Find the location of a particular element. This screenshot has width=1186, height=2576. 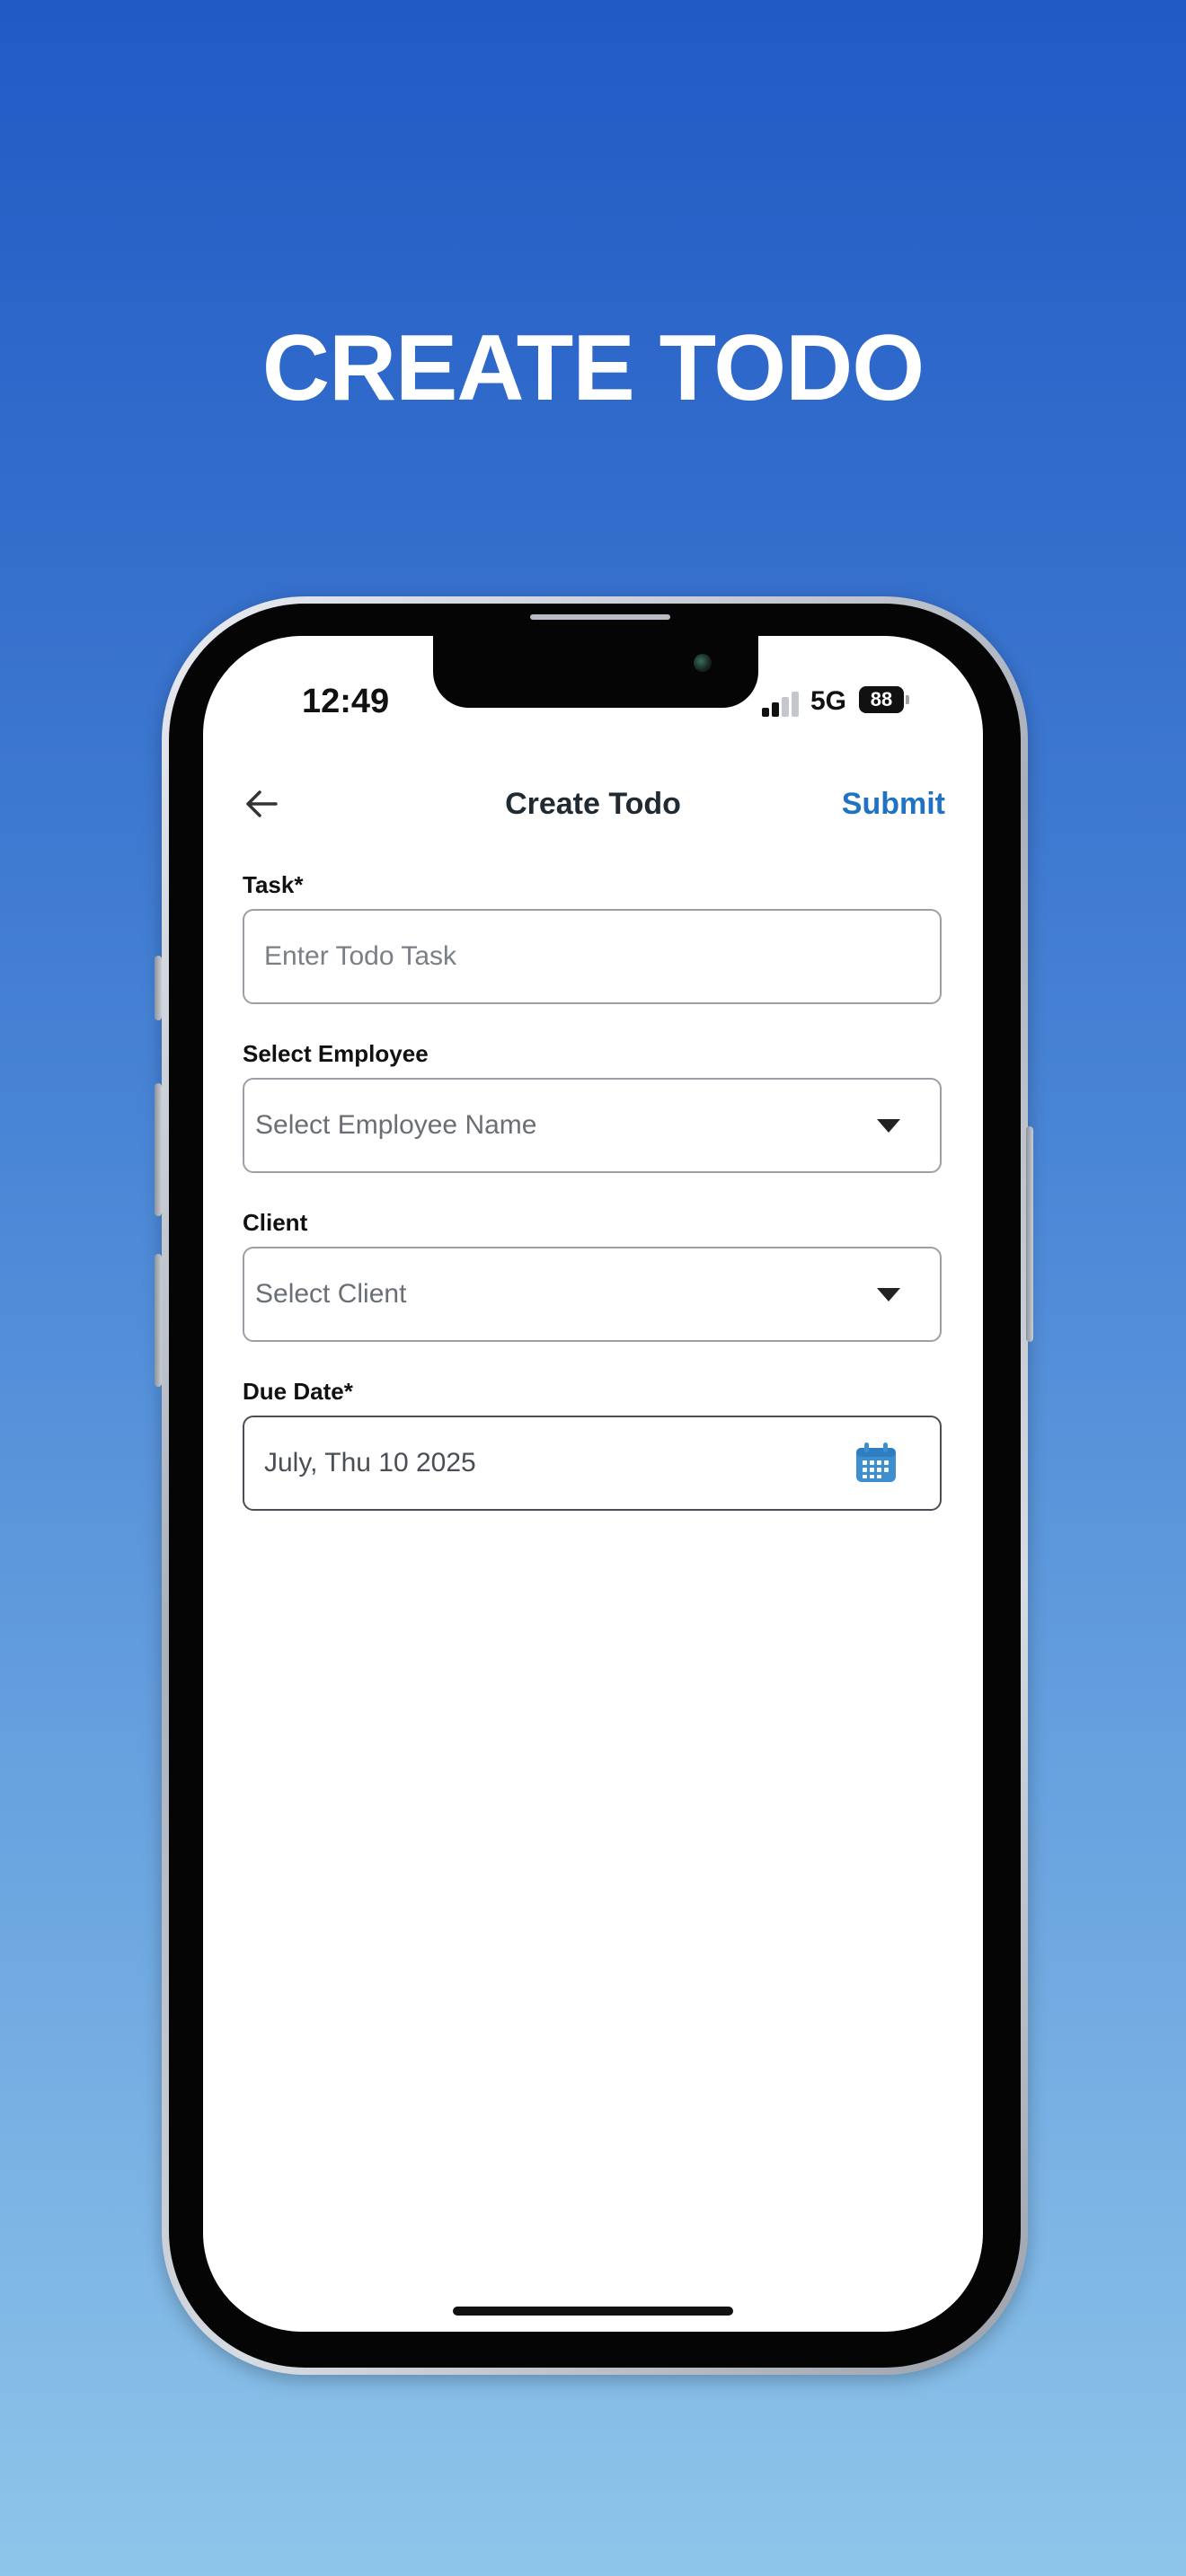

marketing-headline: CREATE TODO is located at coordinates (593, 368).